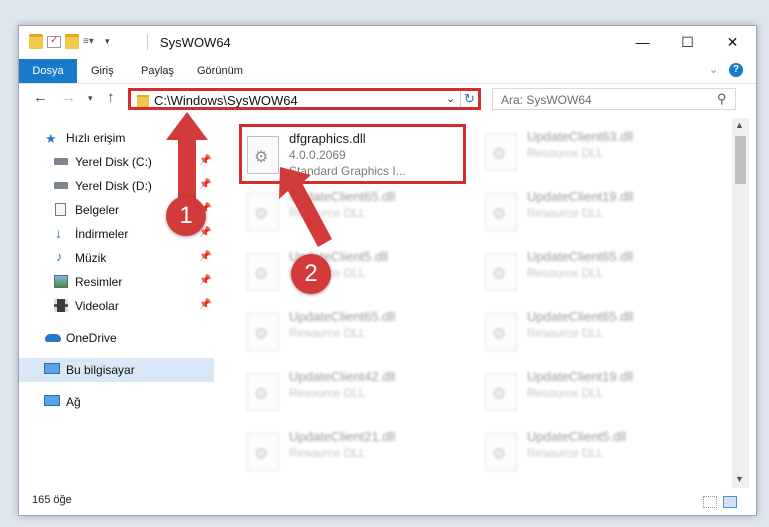 The height and width of the screenshot is (527, 769). Describe the element at coordinates (249, 179) in the screenshot. I see `annotation-arrows` at that location.